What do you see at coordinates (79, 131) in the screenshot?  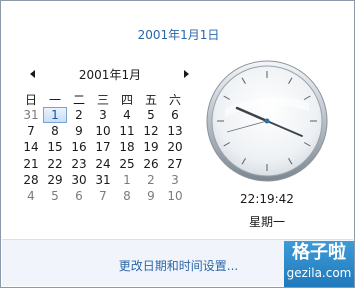 I see `calendar-day: 9` at bounding box center [79, 131].